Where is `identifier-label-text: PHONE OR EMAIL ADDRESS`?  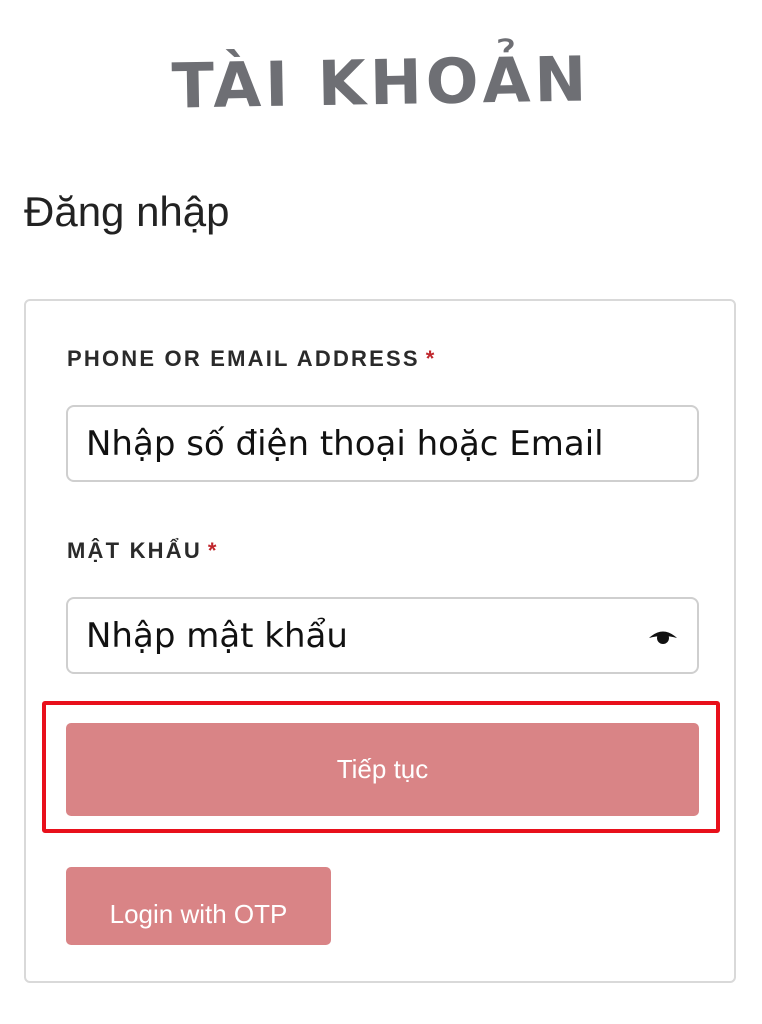 identifier-label-text: PHONE OR EMAIL ADDRESS is located at coordinates (243, 358).